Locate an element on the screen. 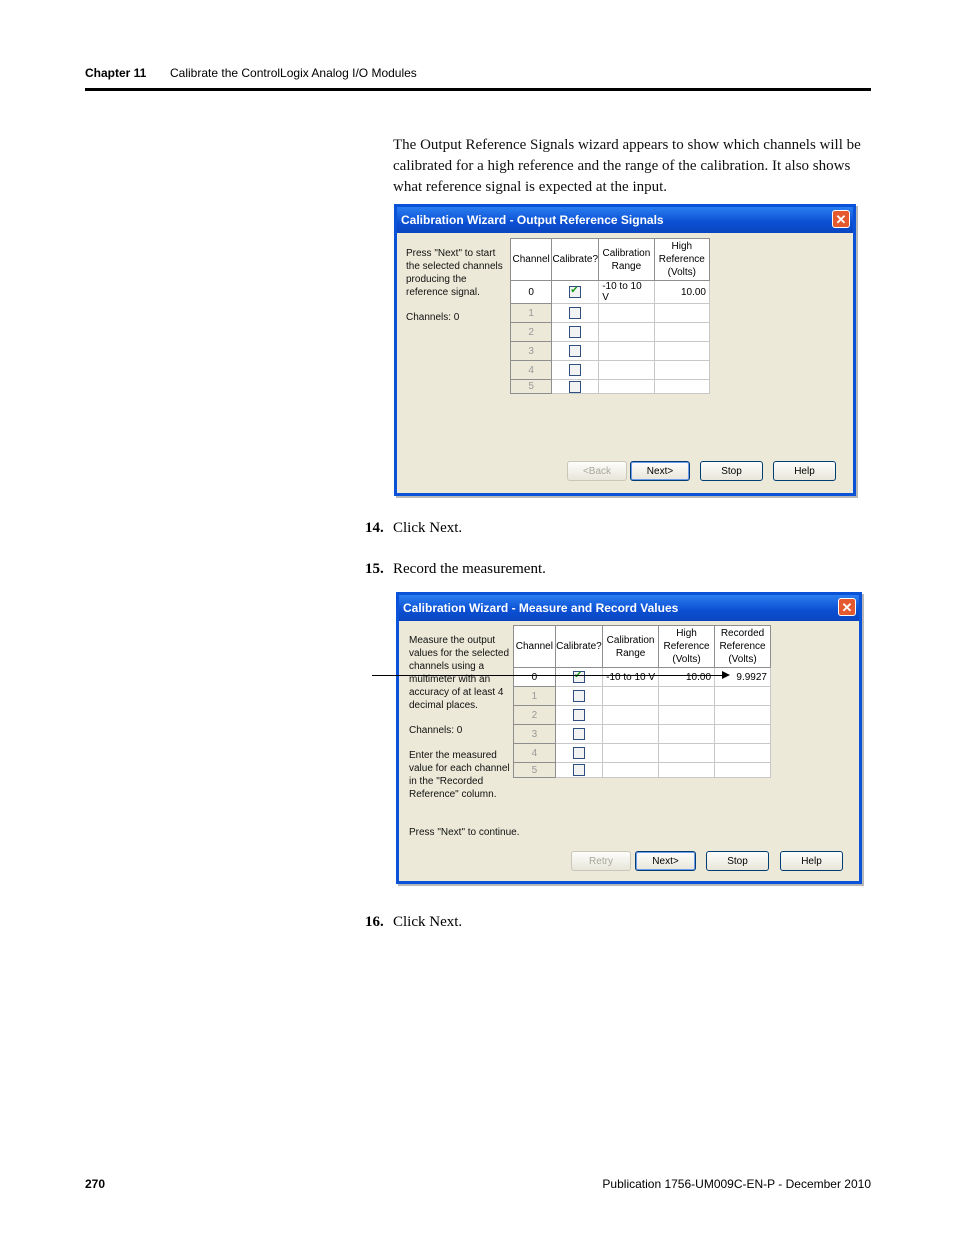 The image size is (954, 1235). table-row: 0 -10 to 10 V 10.00 is located at coordinates (610, 292).